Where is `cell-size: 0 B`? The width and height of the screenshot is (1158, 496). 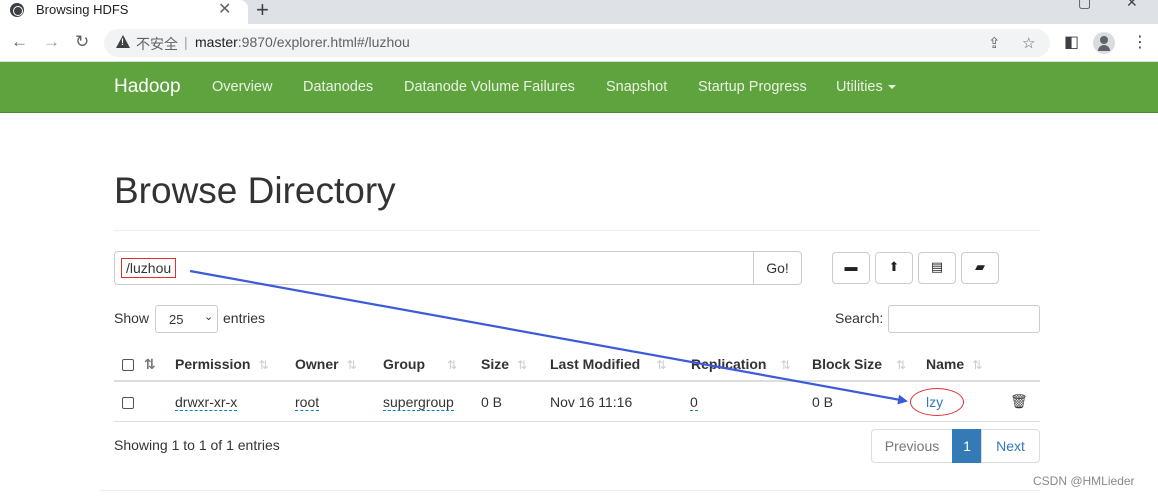 cell-size: 0 B is located at coordinates (492, 402).